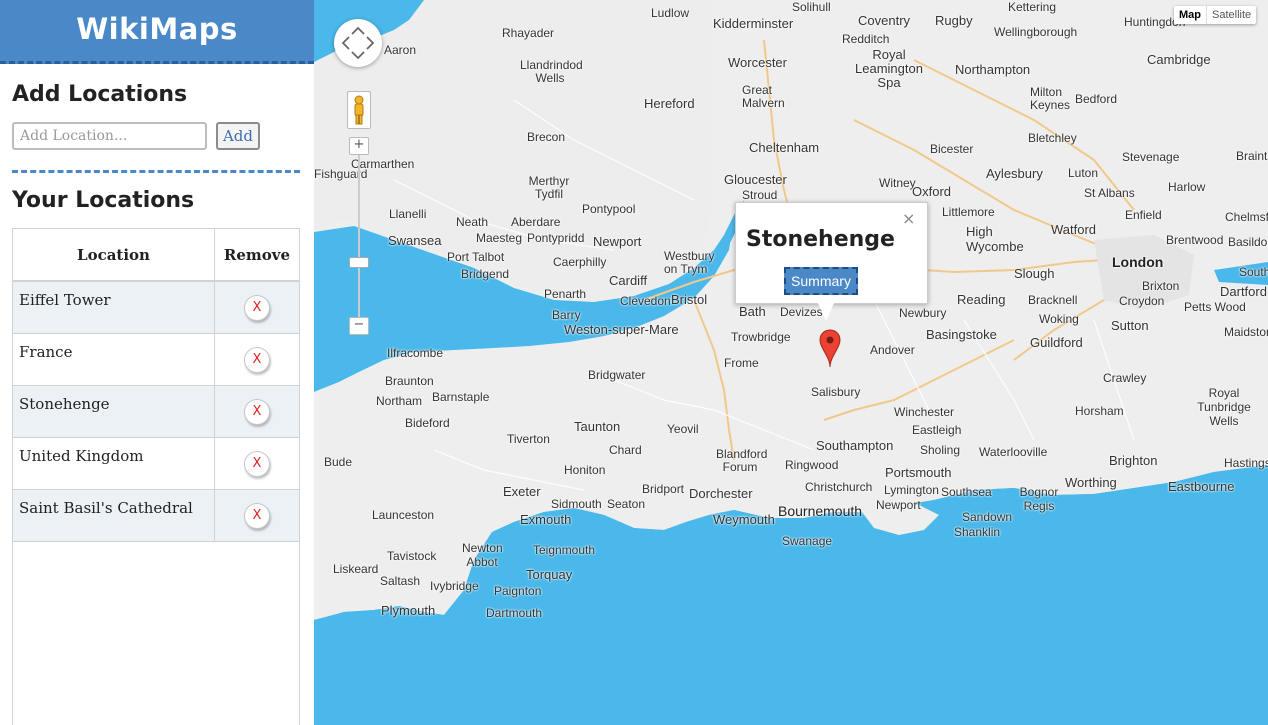  I want to click on place-label: Dartford, so click(1243, 291).